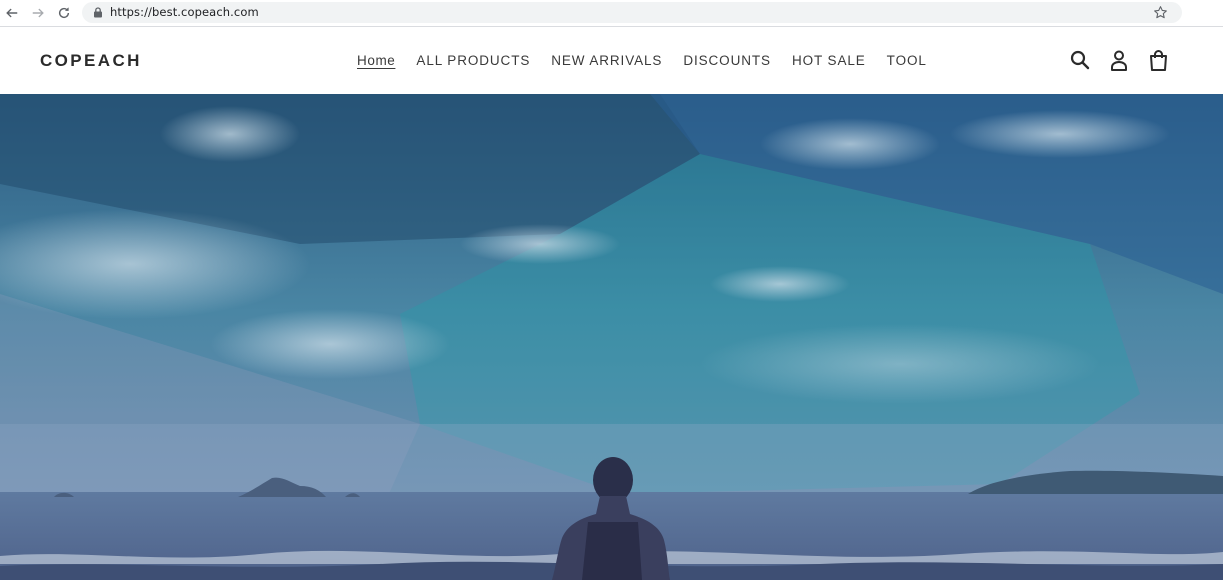 Image resolution: width=1223 pixels, height=580 pixels. I want to click on account-icon, so click(1119, 60).